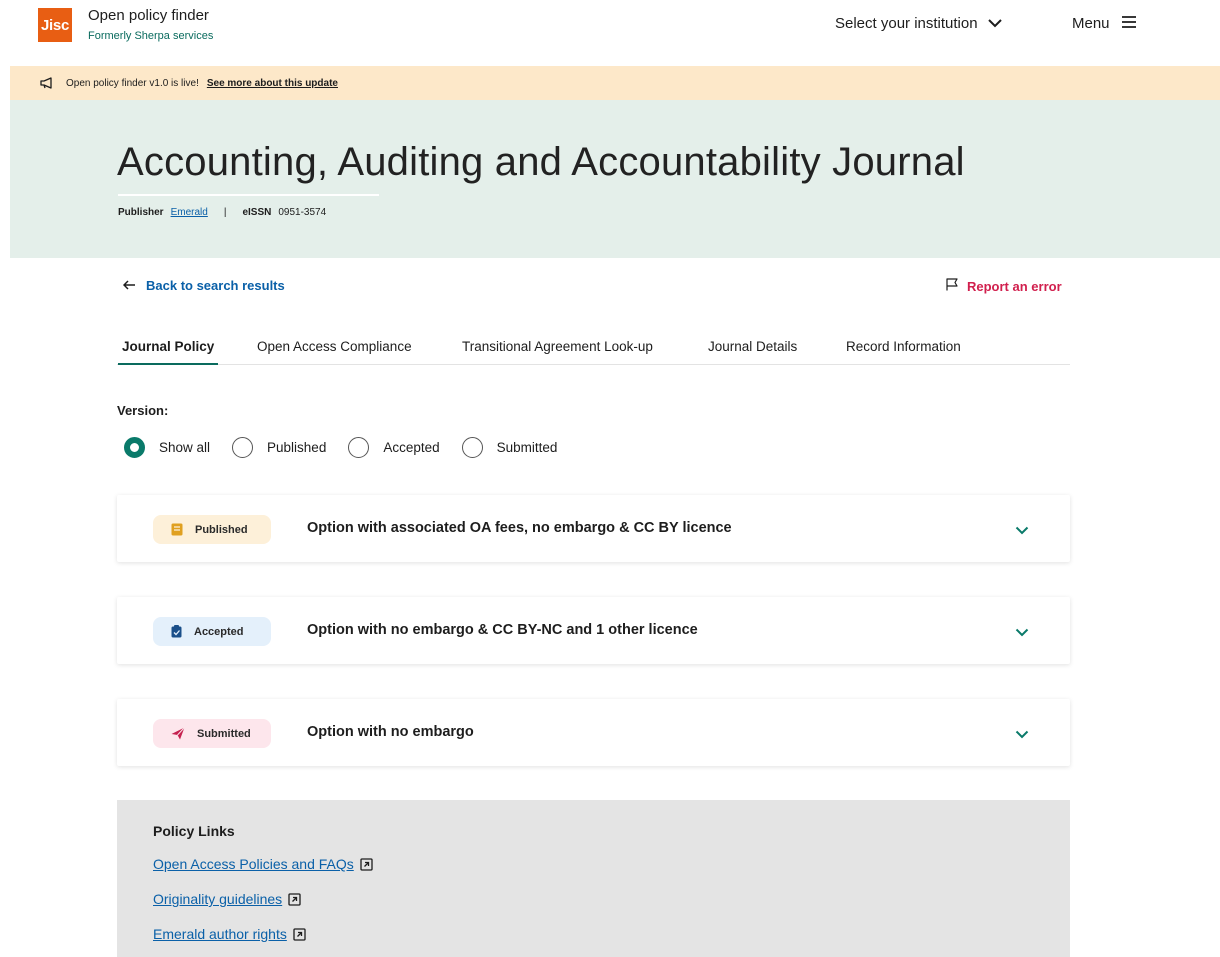 The image size is (1220, 957). What do you see at coordinates (134, 447) in the screenshot?
I see `radio-circle-selected` at bounding box center [134, 447].